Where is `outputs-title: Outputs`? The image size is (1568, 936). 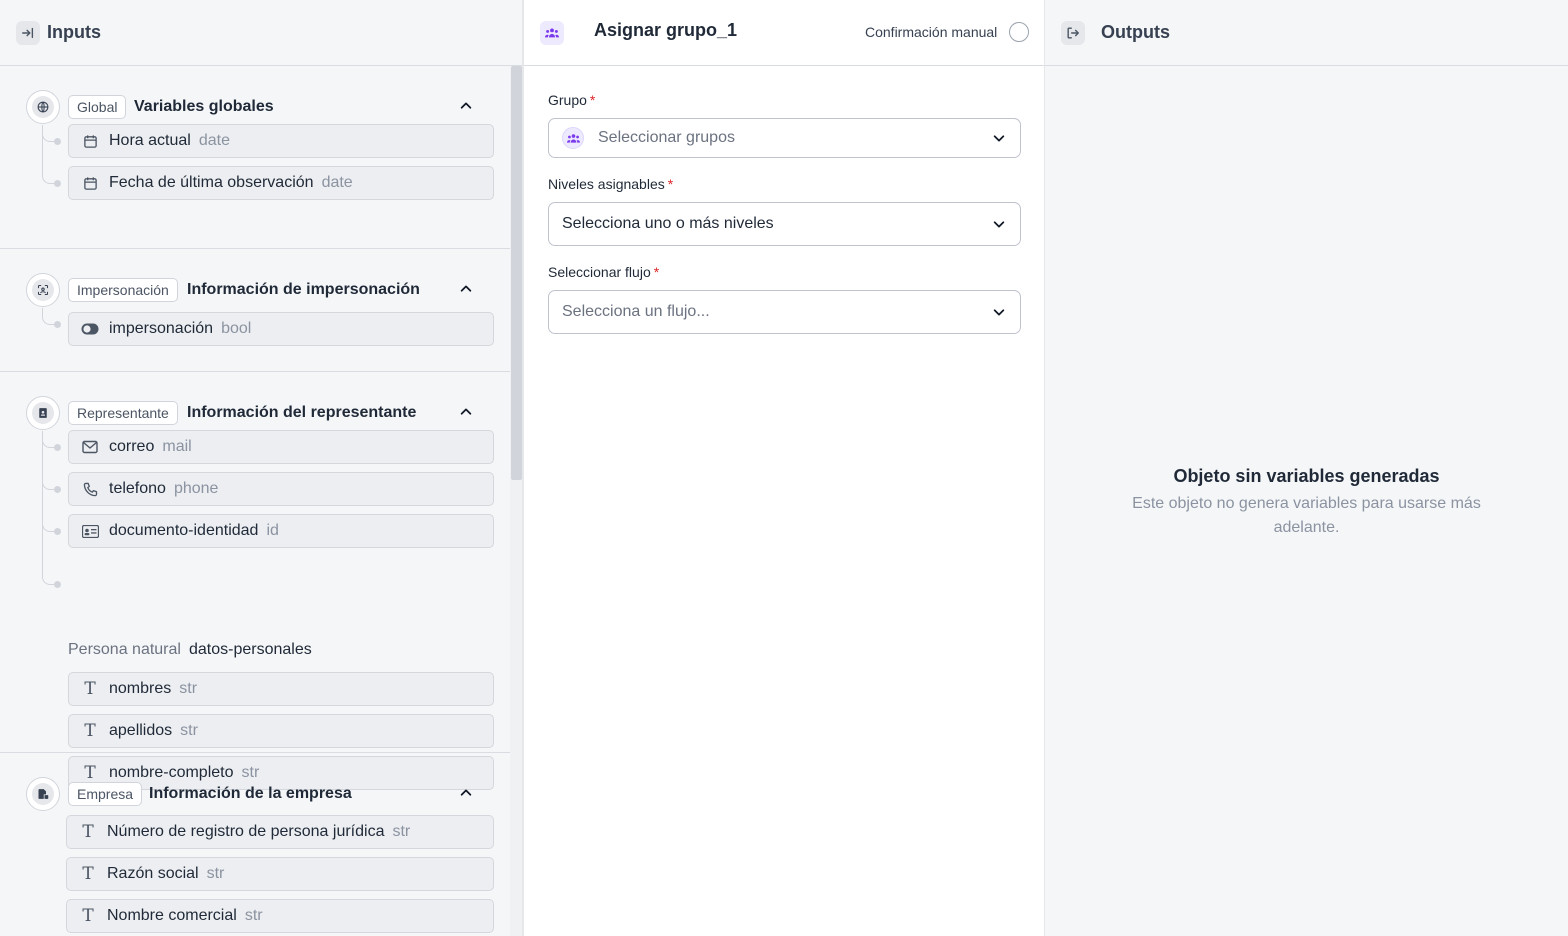 outputs-title: Outputs is located at coordinates (1135, 32).